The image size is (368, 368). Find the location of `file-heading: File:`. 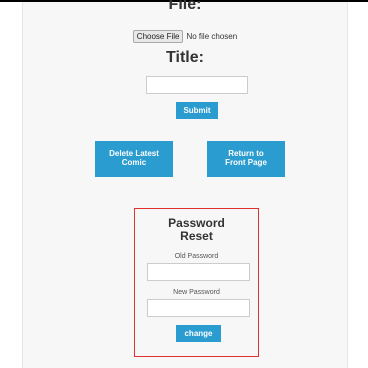

file-heading: File: is located at coordinates (185, 6).